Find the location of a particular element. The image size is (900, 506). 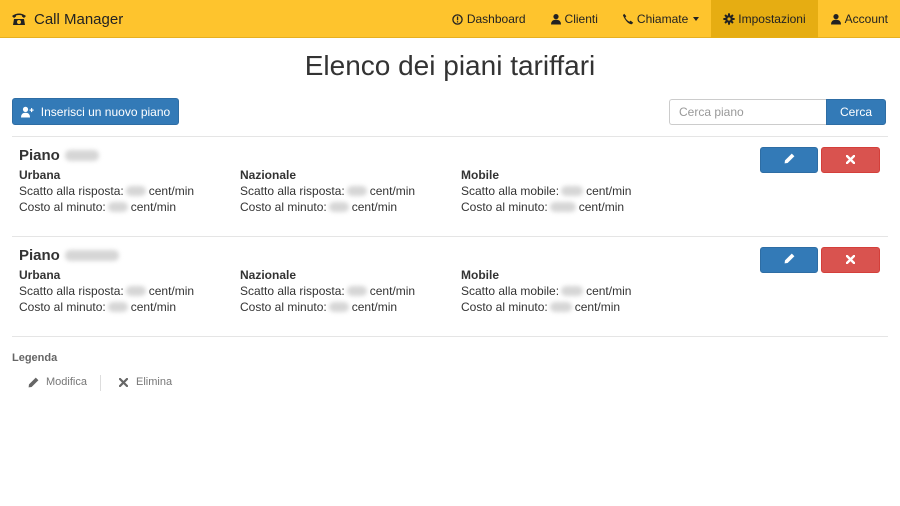

legend-label: Elimina is located at coordinates (154, 382).